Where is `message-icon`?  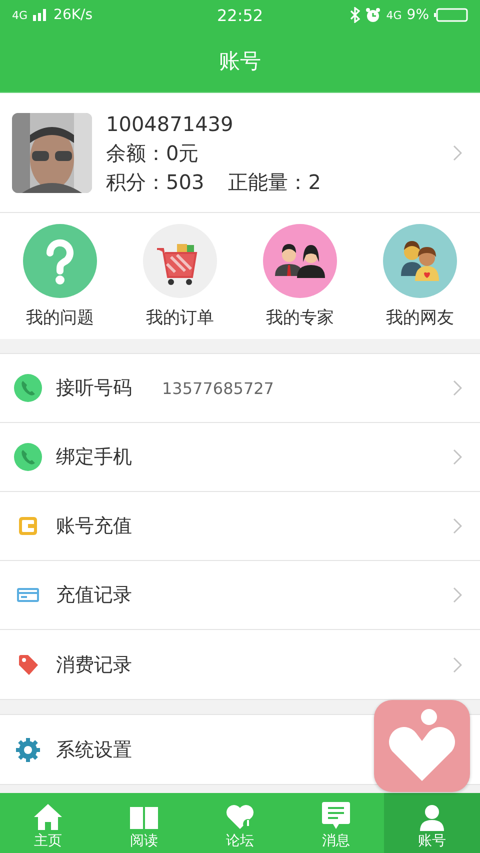
message-icon is located at coordinates (336, 816).